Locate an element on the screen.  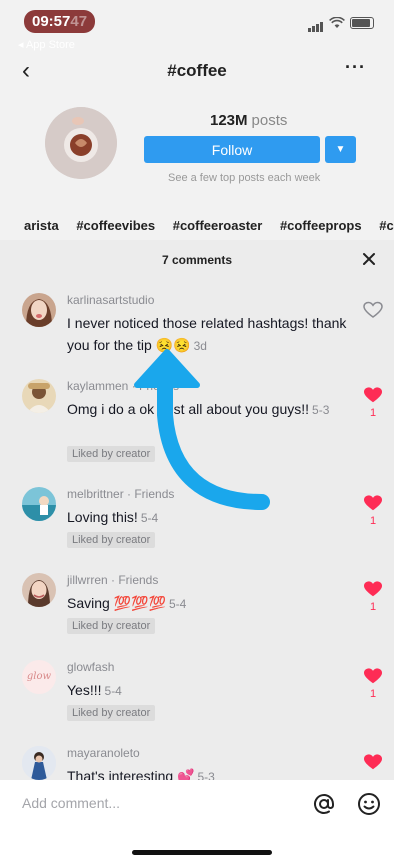
back-to-app-store-link: ◂ App Store is located at coordinates (46, 44).